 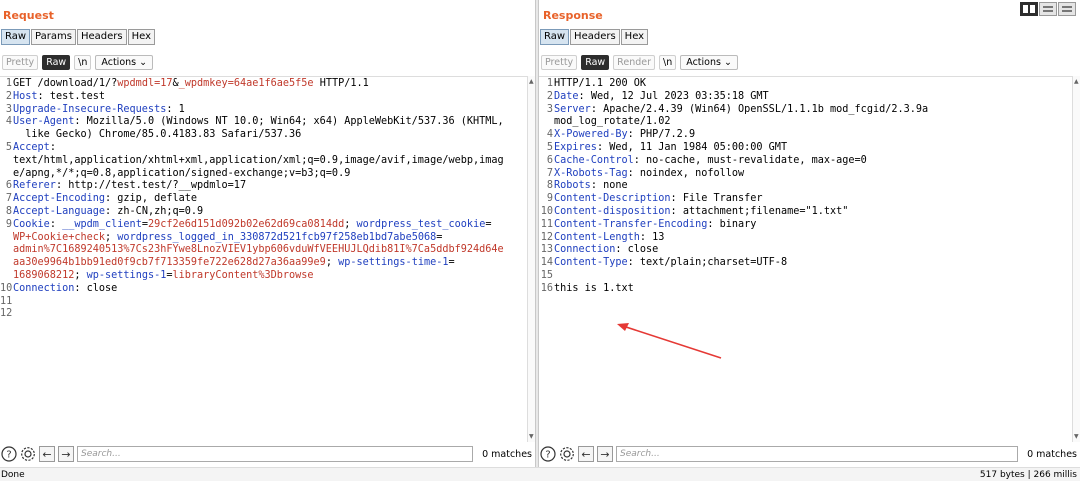 What do you see at coordinates (686, 173) in the screenshot?
I see `code-token: : noindex, nofollow` at bounding box center [686, 173].